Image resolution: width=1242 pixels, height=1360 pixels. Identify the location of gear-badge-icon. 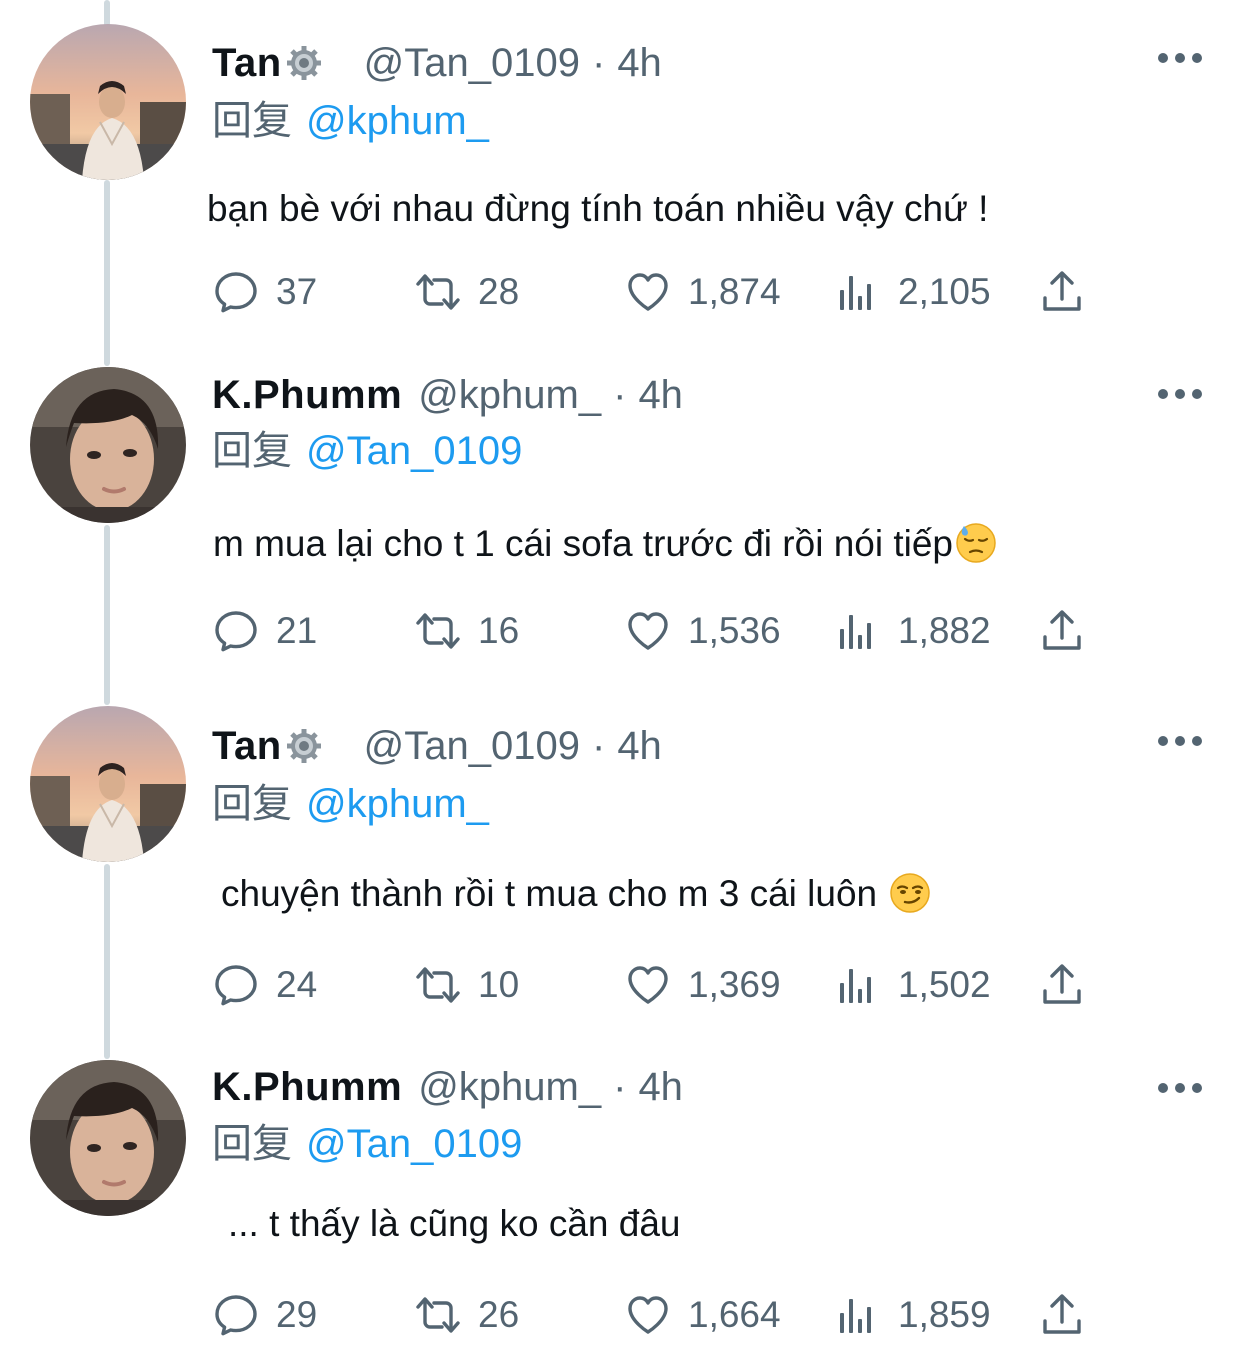
(304, 746).